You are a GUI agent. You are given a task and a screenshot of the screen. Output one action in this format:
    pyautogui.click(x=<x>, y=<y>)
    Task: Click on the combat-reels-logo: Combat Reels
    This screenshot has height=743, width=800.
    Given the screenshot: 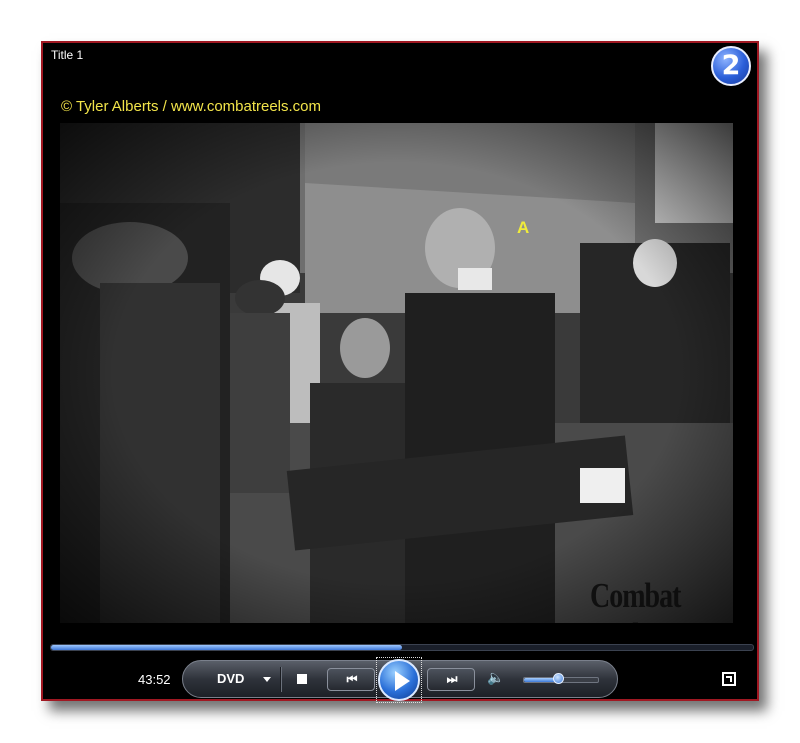 What is the action you would take?
    pyautogui.click(x=635, y=600)
    